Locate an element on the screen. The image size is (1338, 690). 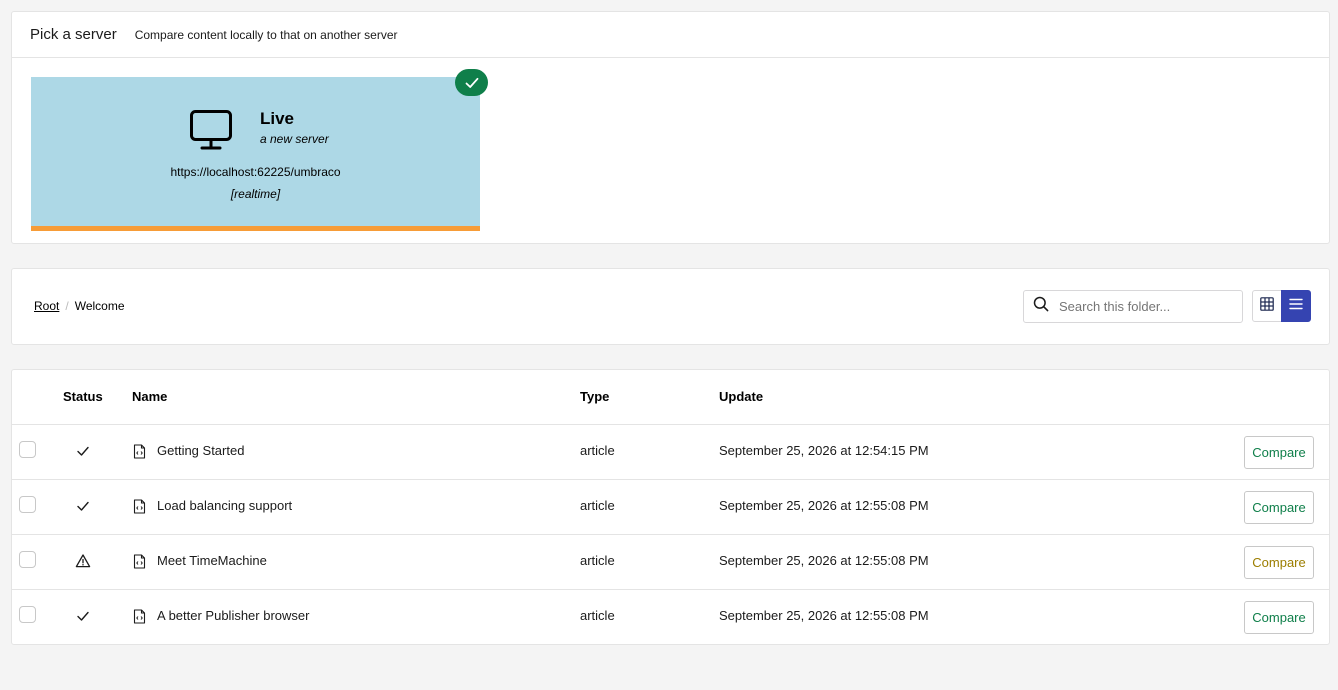
row-name: Meet TimeMachine is located at coordinates (212, 560).